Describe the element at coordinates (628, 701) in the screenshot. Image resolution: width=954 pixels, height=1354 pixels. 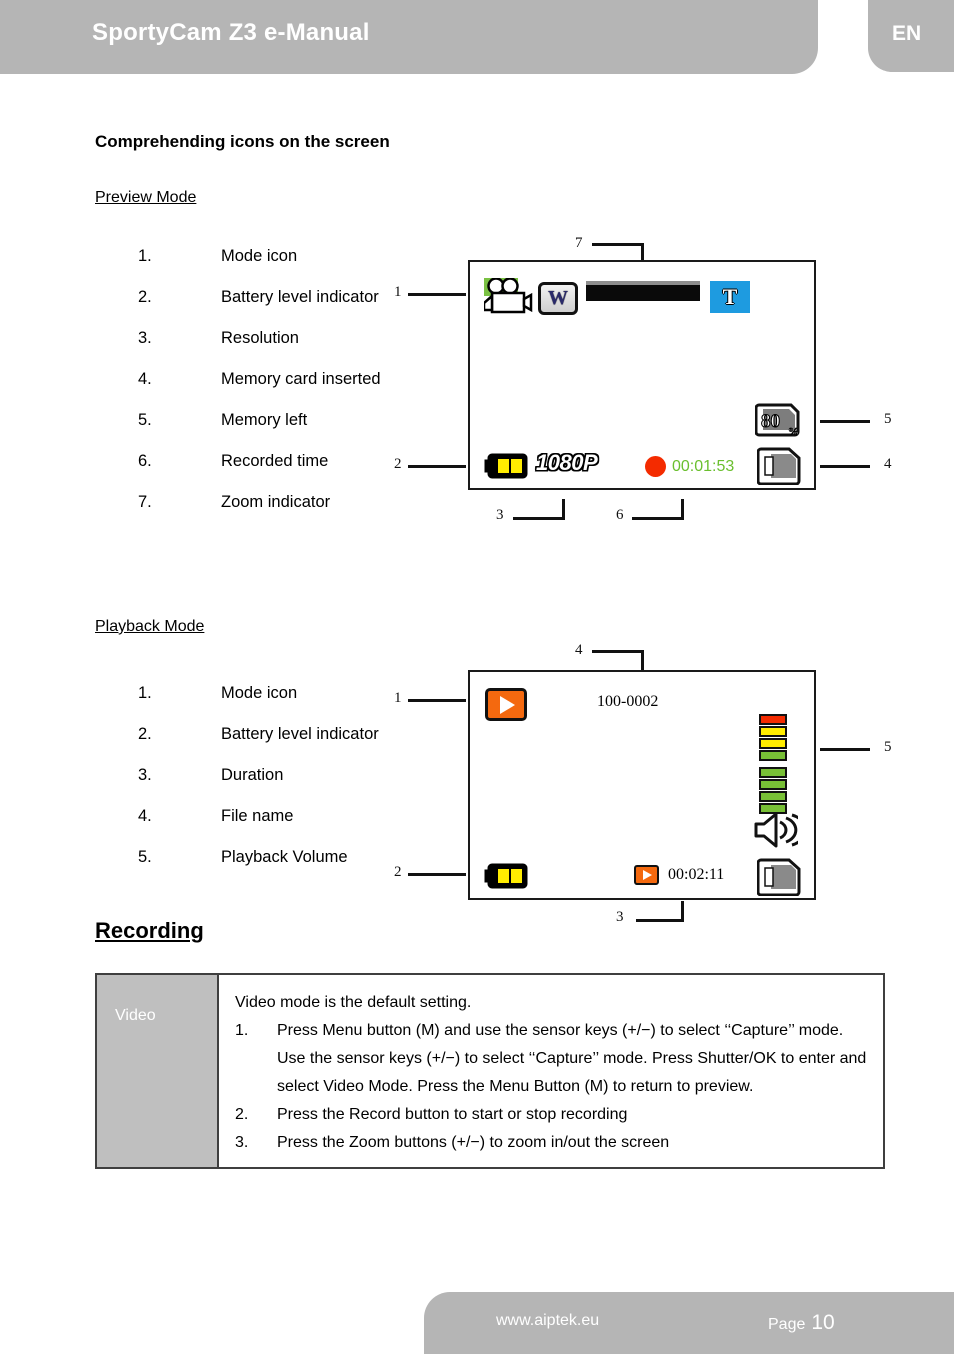
I see `file-name-label: 100-0002` at that location.